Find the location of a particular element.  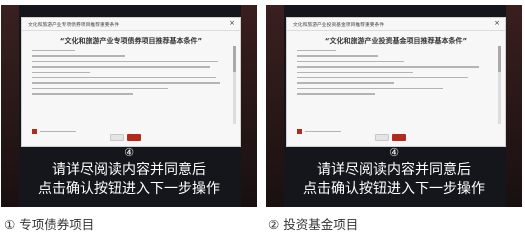

caption-debt-project: ① 专项债券项目 is located at coordinates (49, 223).